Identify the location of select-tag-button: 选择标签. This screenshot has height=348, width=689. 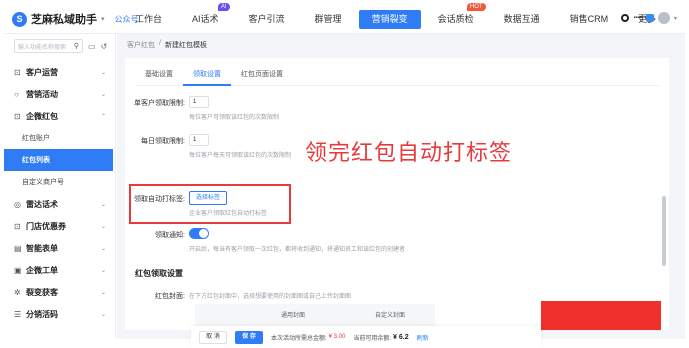
(208, 198).